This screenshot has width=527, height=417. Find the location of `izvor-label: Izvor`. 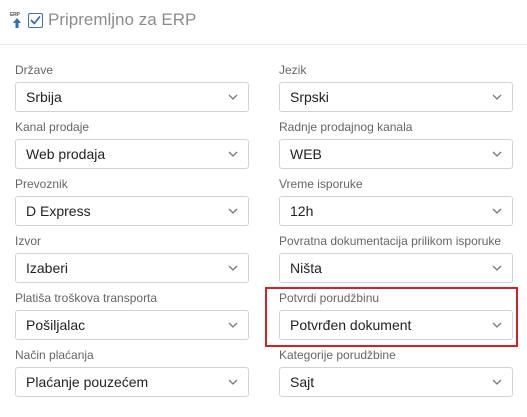

izvor-label: Izvor is located at coordinates (28, 241).